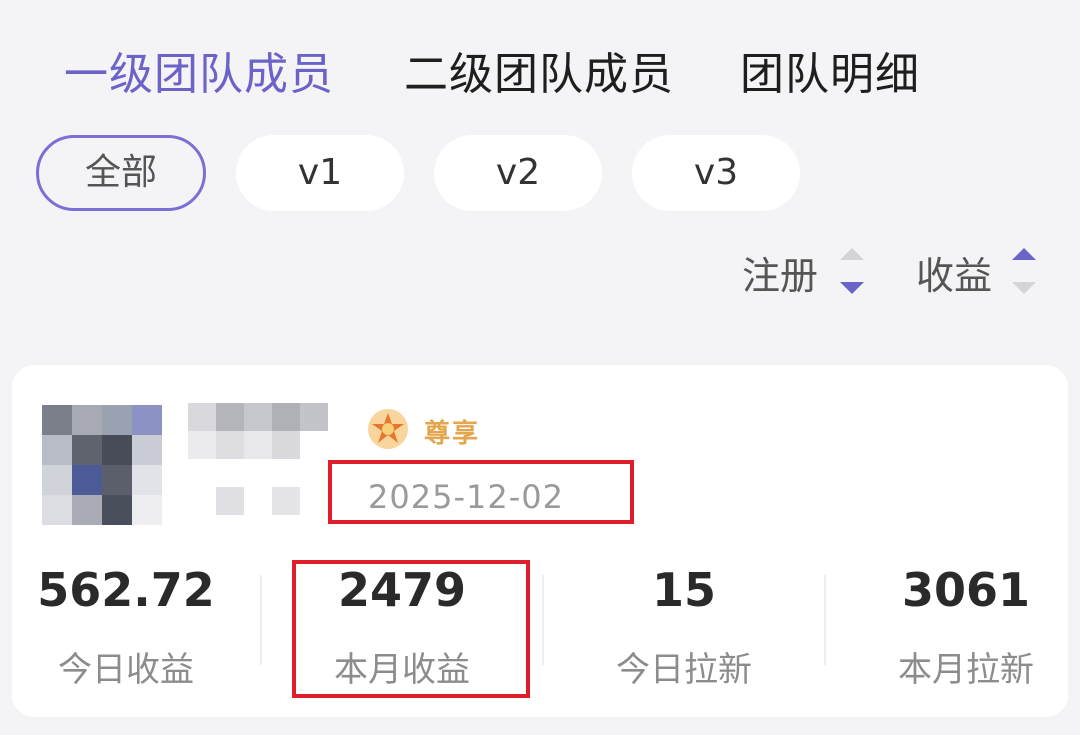  What do you see at coordinates (954, 275) in the screenshot?
I see `sort-by-income-button: 收益` at bounding box center [954, 275].